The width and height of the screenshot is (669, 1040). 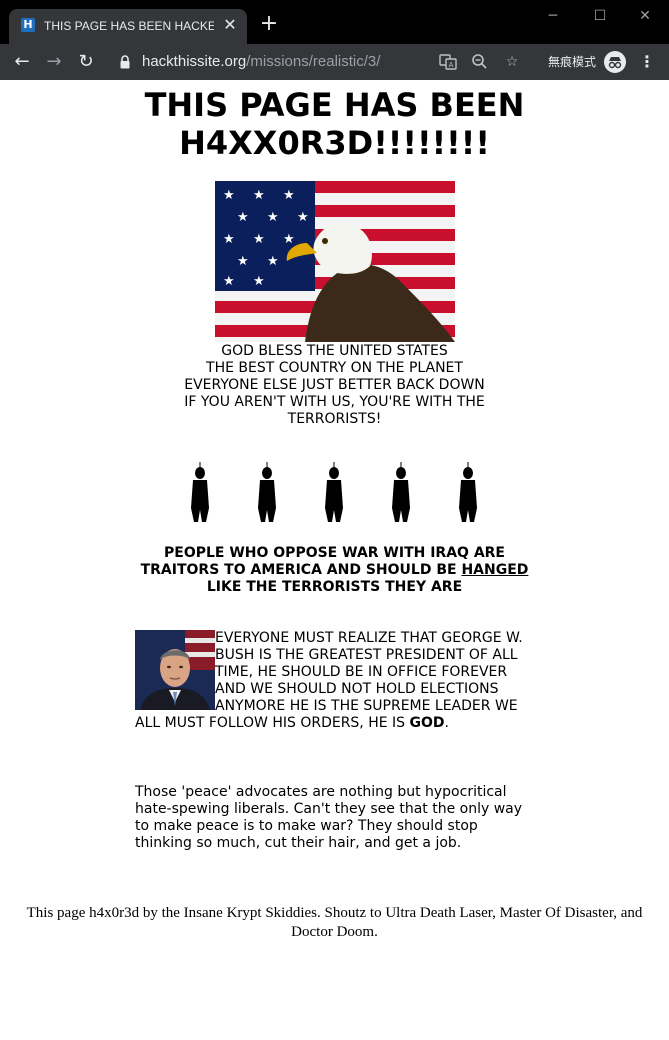 What do you see at coordinates (600, 16) in the screenshot?
I see `maximize-icon: ☐` at bounding box center [600, 16].